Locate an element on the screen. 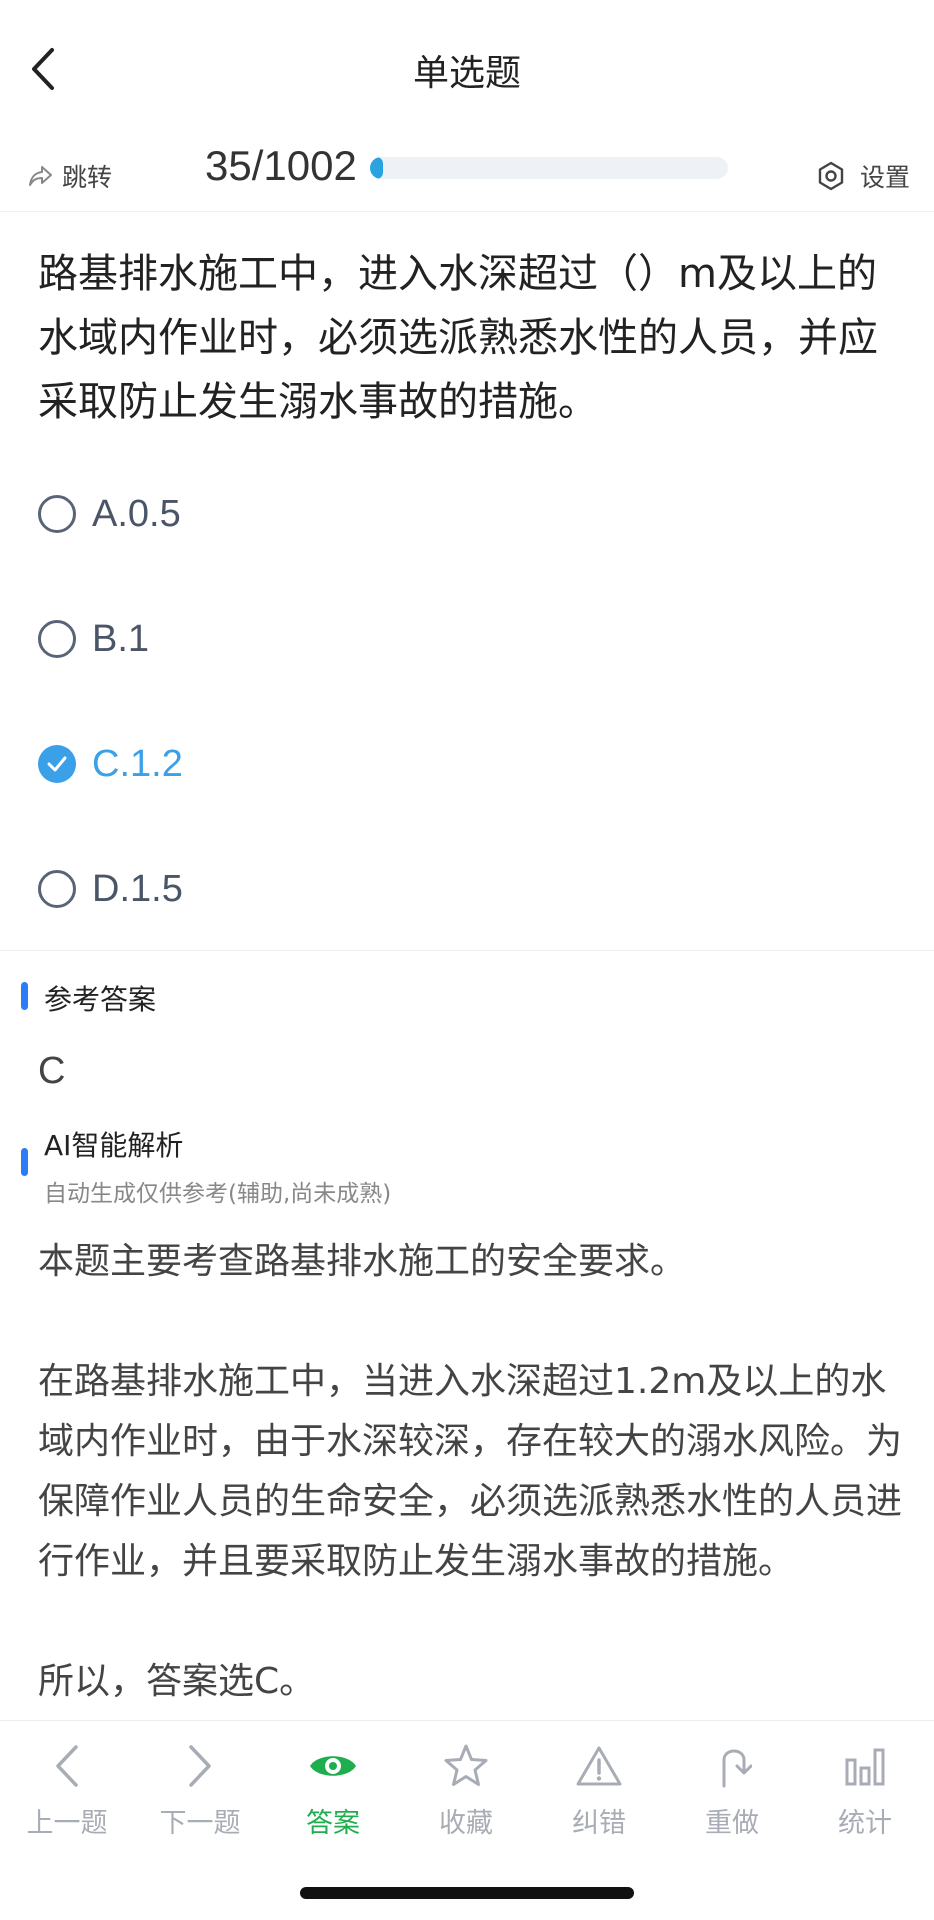 Image resolution: width=934 pixels, height=1920 pixels. ai-analysis-subtitle: 自动生成仅供参考(辅助,尚未成熟) is located at coordinates (218, 1194).